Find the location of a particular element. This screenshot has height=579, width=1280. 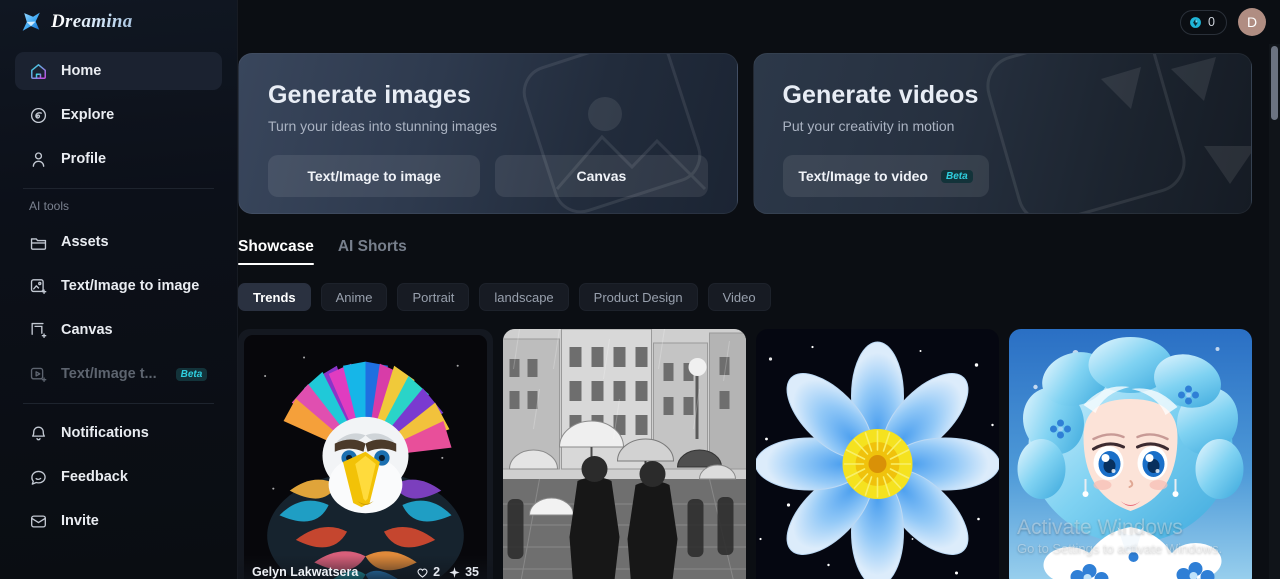

avatar-initial: D is located at coordinates (1252, 22).